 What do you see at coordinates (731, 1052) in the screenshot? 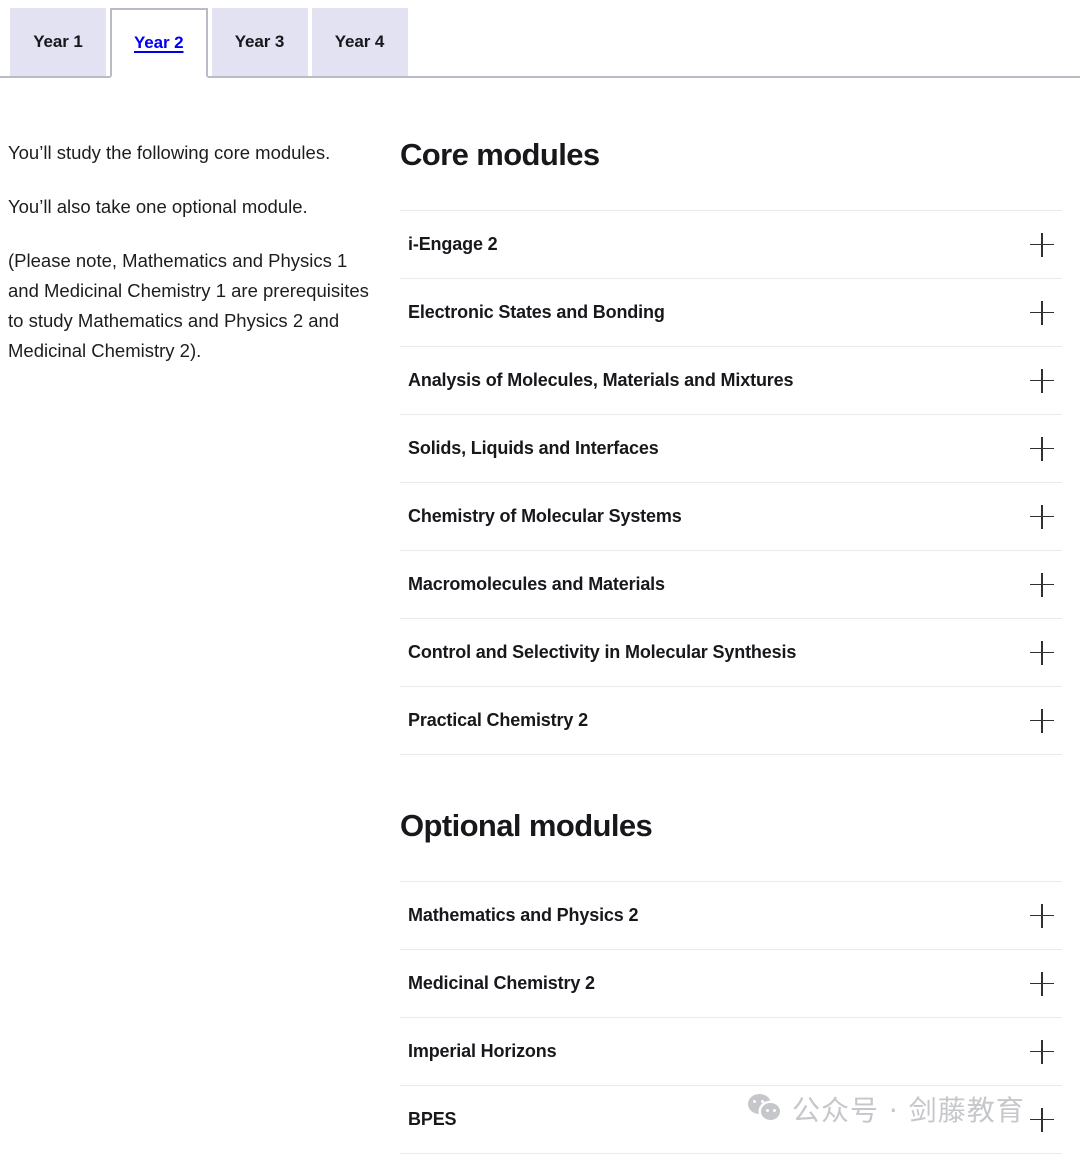
I see `accordion-item: Imperial Horizons` at bounding box center [731, 1052].